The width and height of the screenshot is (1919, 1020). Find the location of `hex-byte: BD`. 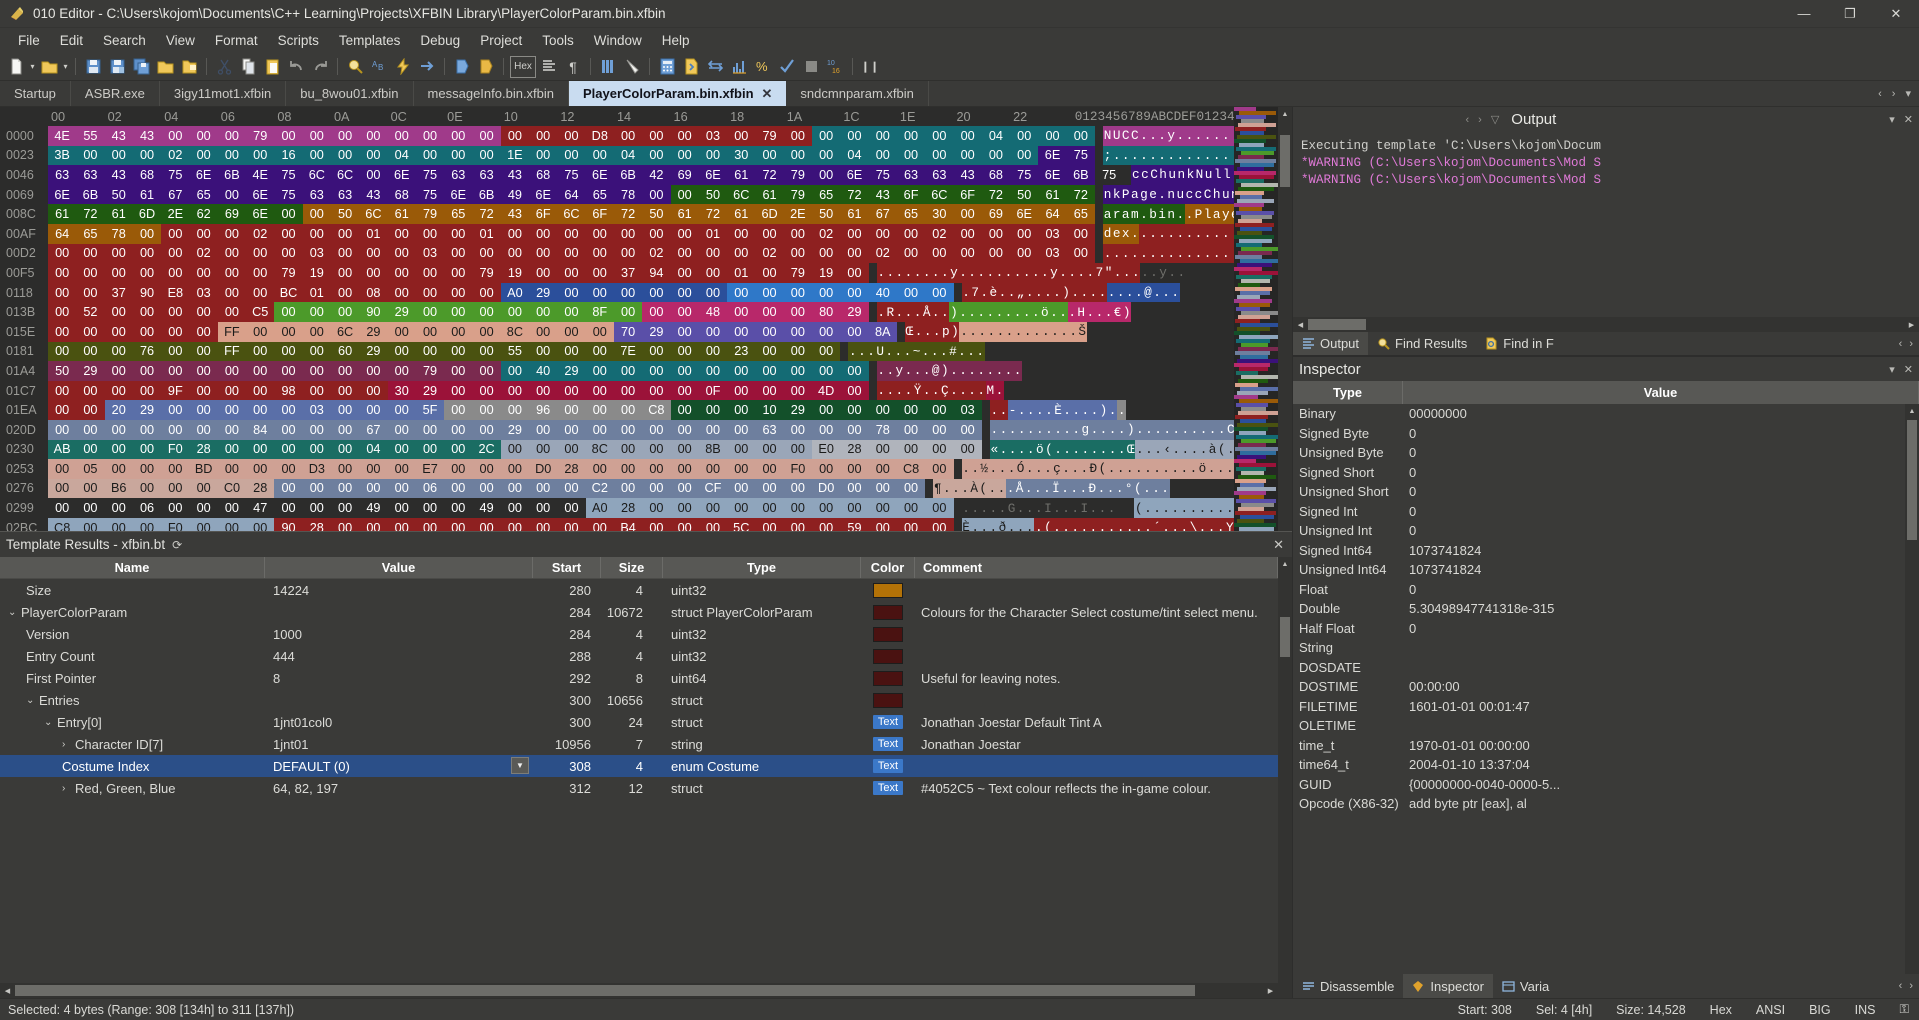

hex-byte: BD is located at coordinates (203, 469).